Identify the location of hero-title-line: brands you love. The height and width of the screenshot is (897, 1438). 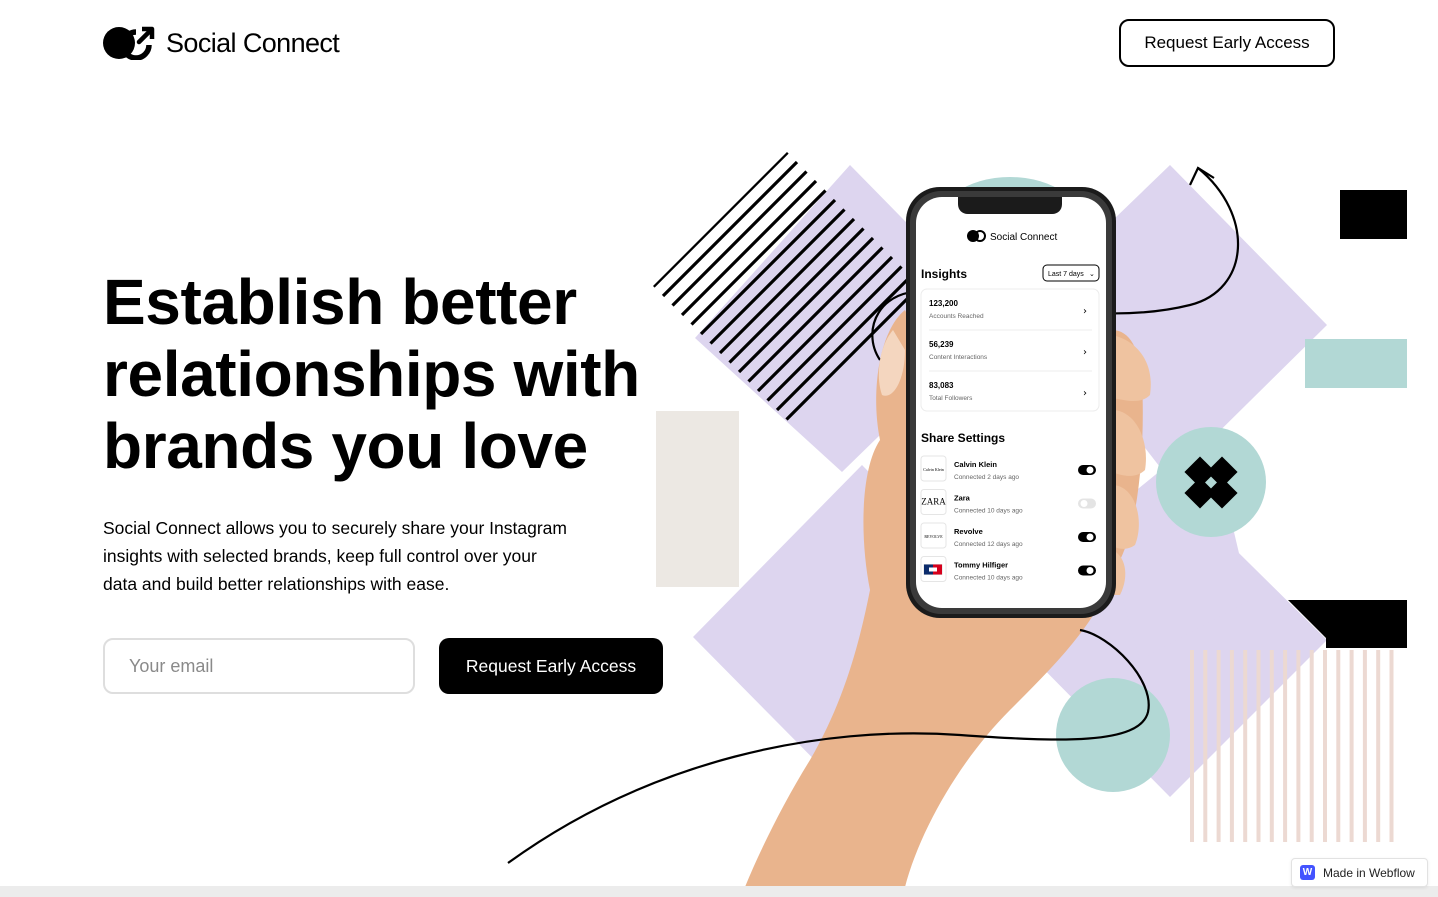
(345, 446).